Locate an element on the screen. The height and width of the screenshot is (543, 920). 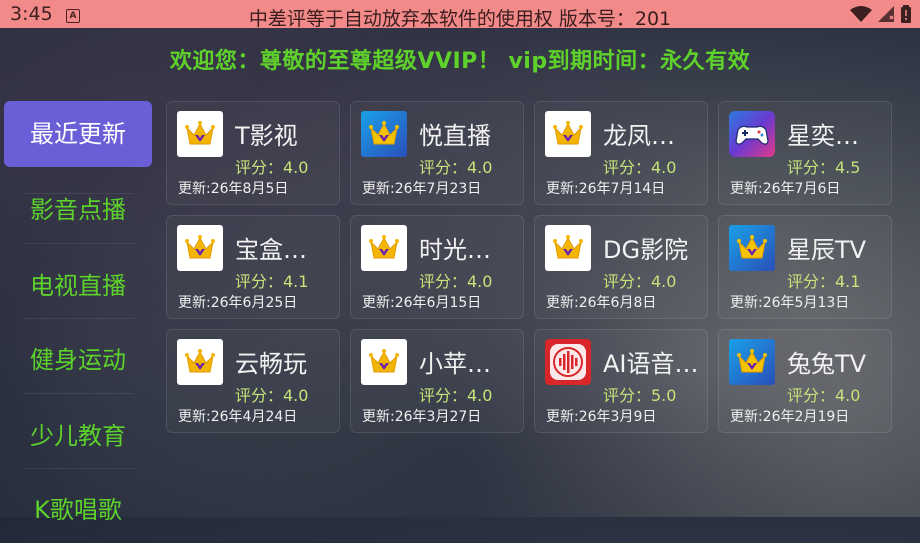
app-name: T影视 is located at coordinates (266, 136).